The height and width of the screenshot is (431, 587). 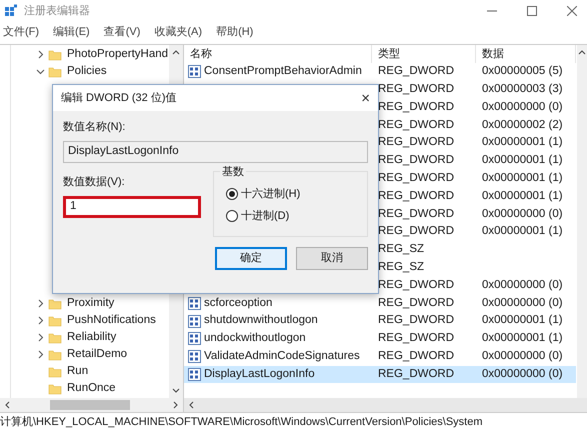 I want to click on menu-item: 查看(V), so click(x=122, y=32).